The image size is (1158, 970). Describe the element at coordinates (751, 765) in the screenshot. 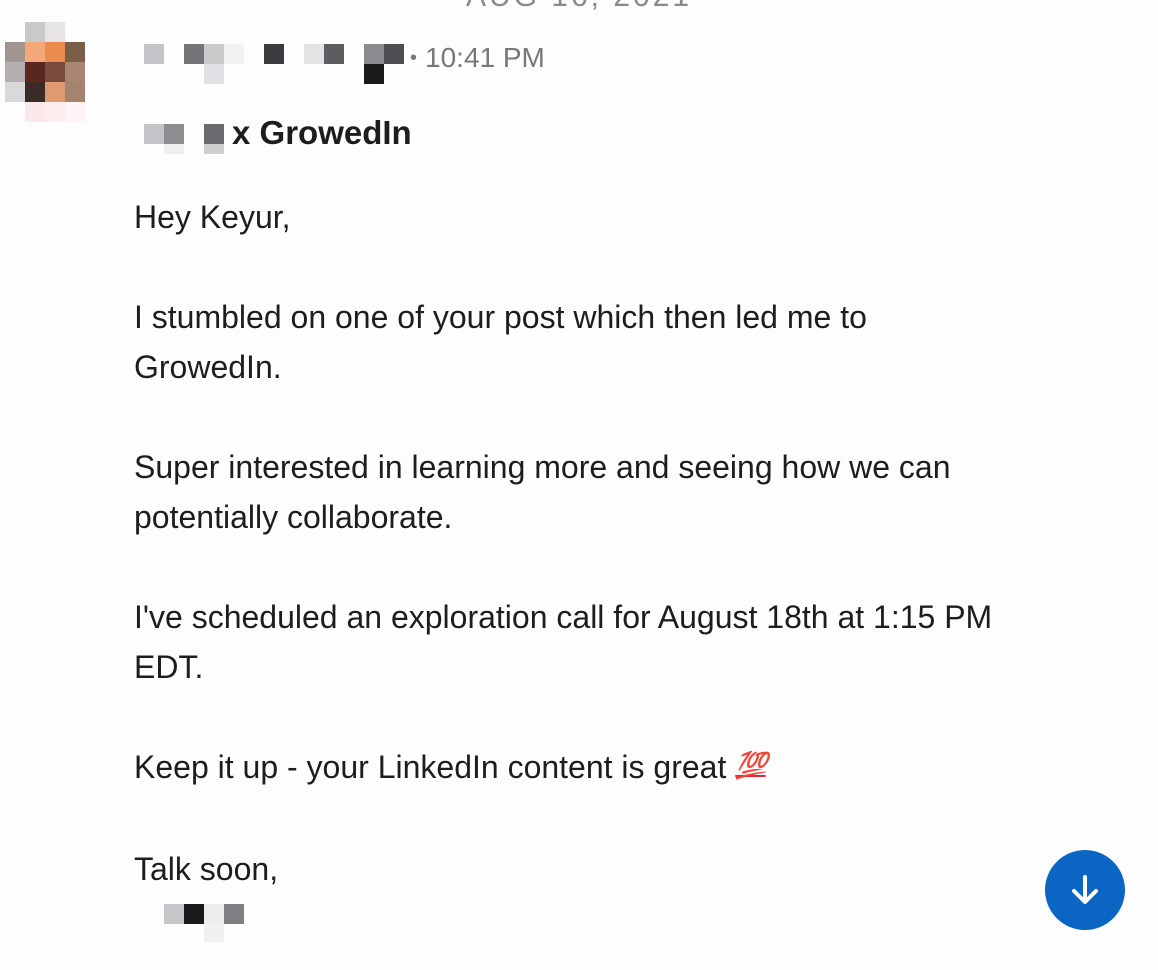

I see `hundred-points-emoji: 💯` at that location.